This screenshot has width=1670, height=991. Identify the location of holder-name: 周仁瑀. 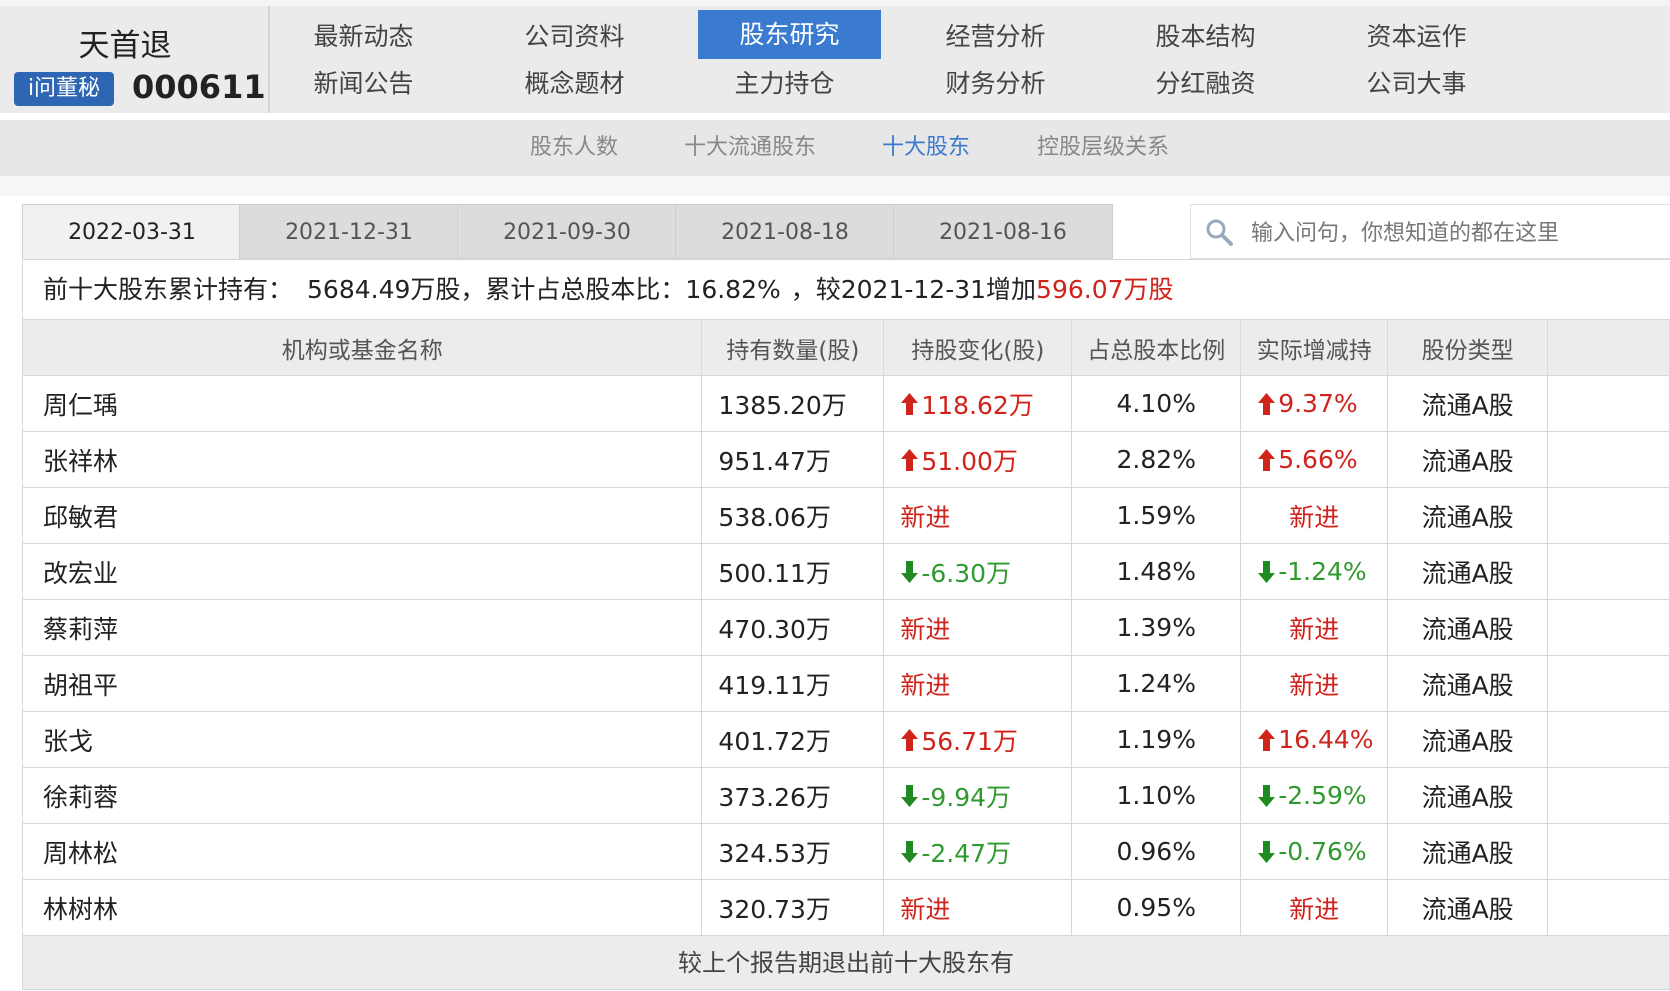
(362, 403).